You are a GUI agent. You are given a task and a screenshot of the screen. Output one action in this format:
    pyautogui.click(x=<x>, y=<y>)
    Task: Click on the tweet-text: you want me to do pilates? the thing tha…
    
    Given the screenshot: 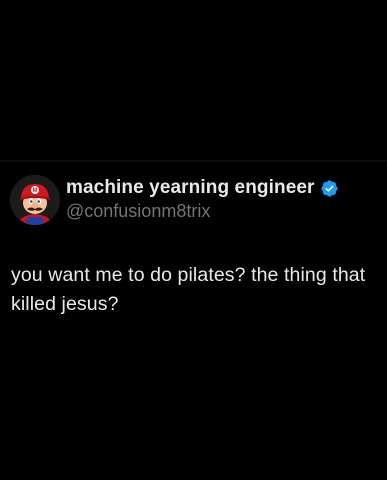 What is the action you would take?
    pyautogui.click(x=188, y=289)
    